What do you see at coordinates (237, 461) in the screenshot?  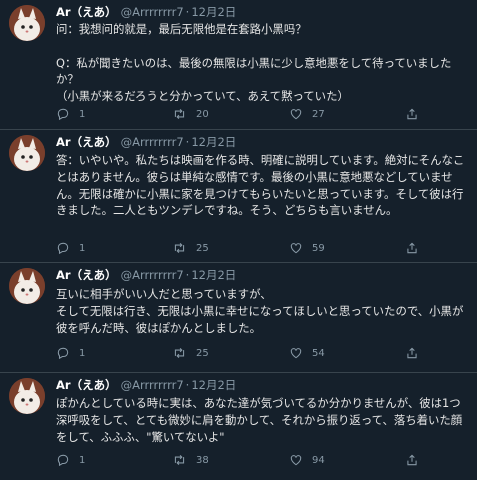 I see `tweet-actions: 1 38 94` at bounding box center [237, 461].